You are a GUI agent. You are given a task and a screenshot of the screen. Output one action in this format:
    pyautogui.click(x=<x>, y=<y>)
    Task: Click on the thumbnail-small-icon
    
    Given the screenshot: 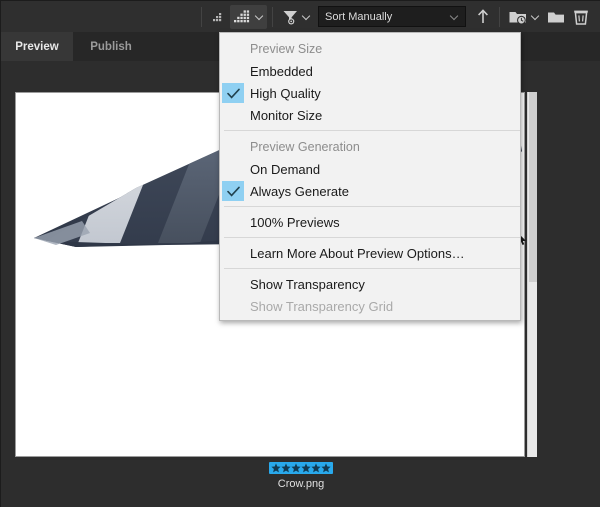 What is the action you would take?
    pyautogui.click(x=217, y=16)
    